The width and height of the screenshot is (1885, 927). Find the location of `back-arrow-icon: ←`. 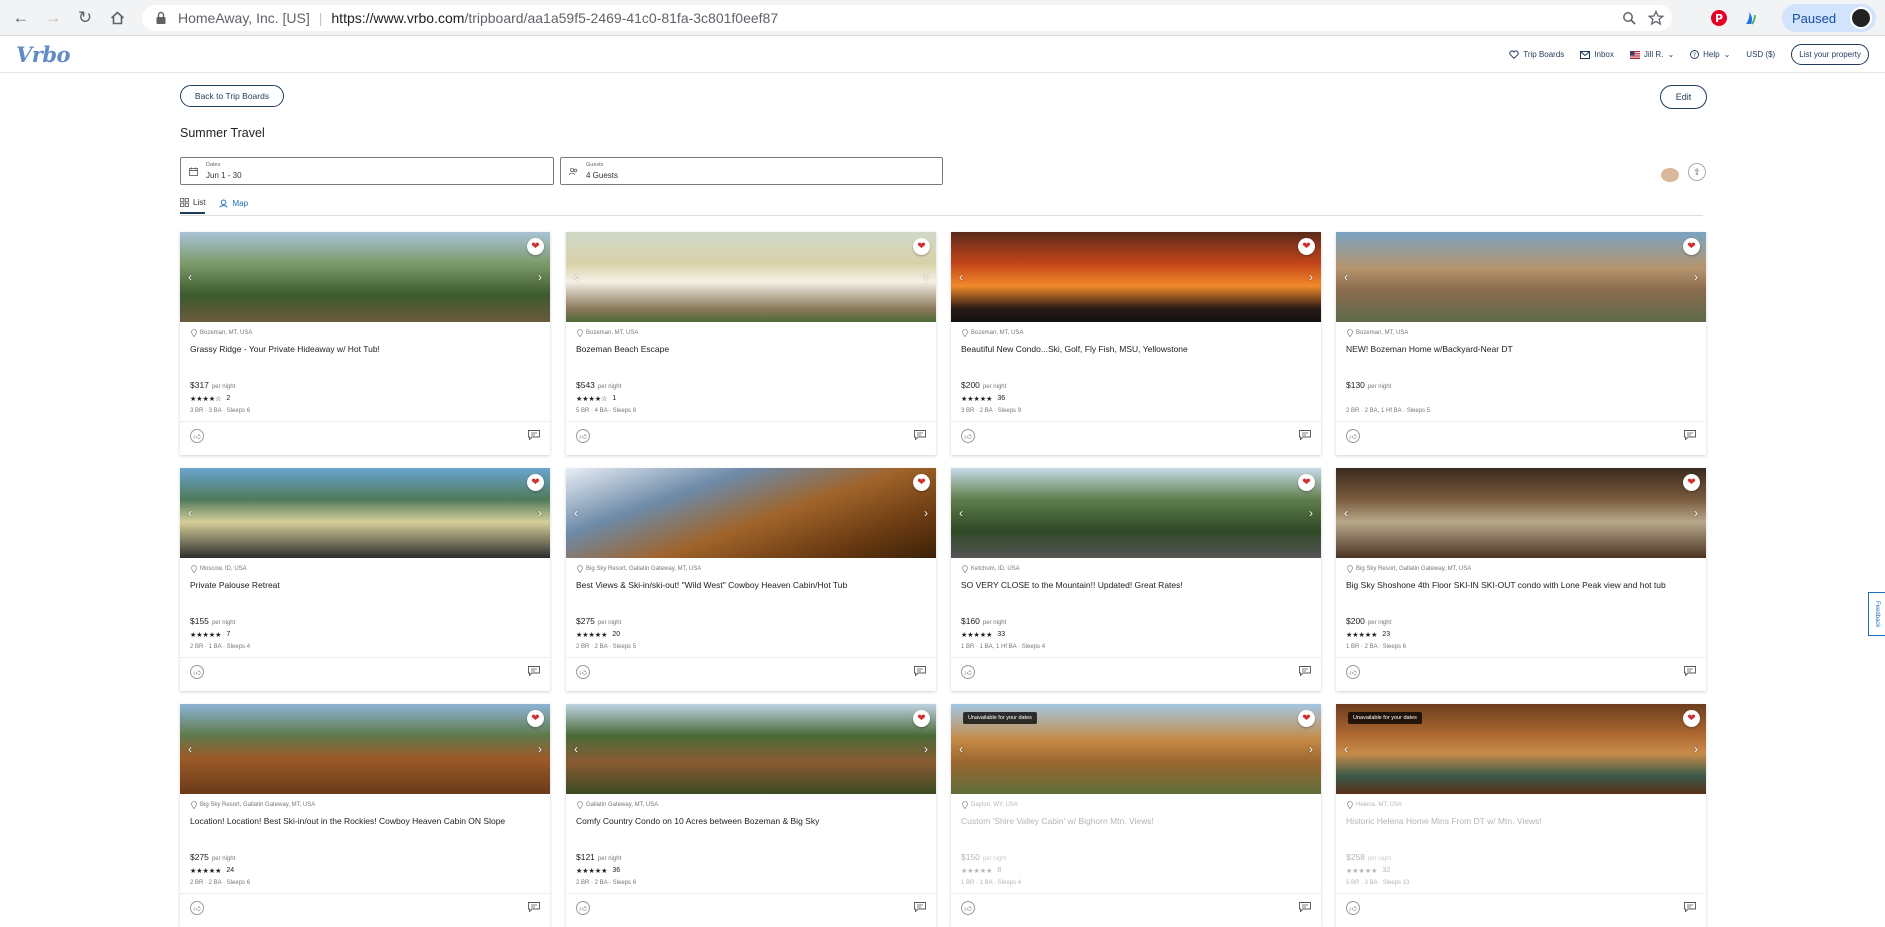

back-arrow-icon: ← is located at coordinates (21, 18).